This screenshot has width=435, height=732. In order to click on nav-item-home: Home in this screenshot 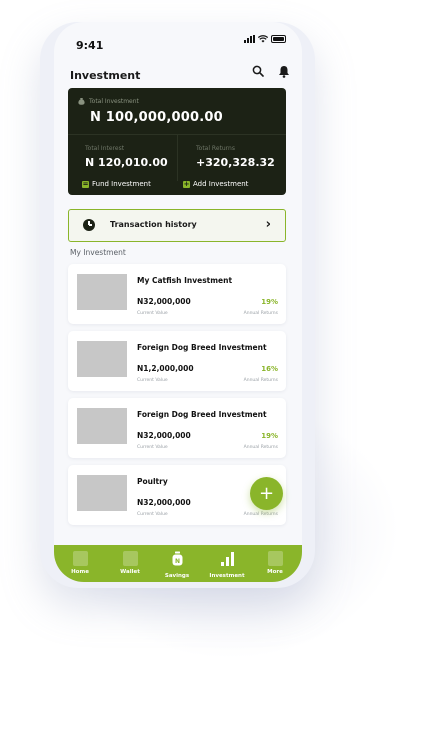, I will do `click(80, 563)`.